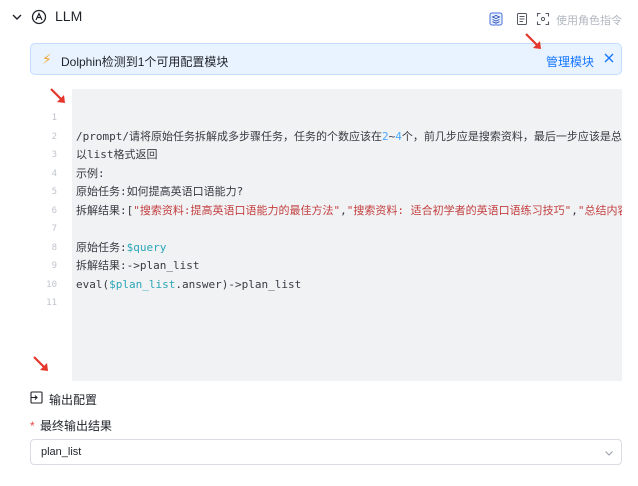  Describe the element at coordinates (237, 210) in the screenshot. I see `code-token: "搜索资料:提高英语口语能力的最佳方法"` at that location.